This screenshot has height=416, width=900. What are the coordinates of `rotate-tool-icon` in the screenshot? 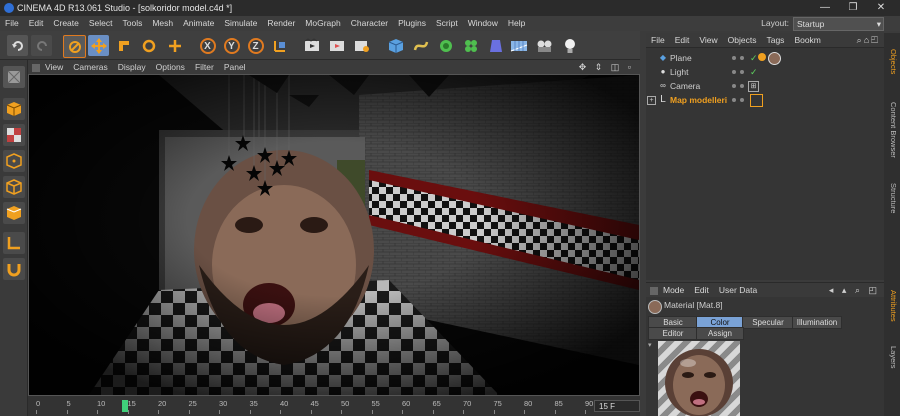 It's located at (148, 45).